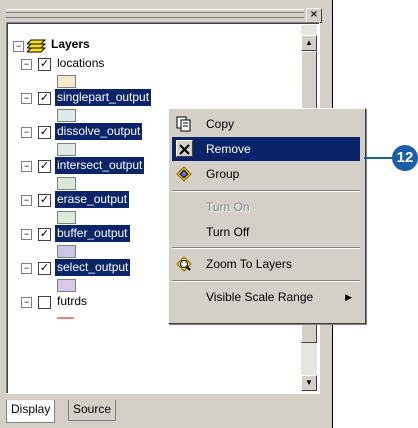 Image resolution: width=418 pixels, height=428 pixels. I want to click on layer-name: locations, so click(80, 63).